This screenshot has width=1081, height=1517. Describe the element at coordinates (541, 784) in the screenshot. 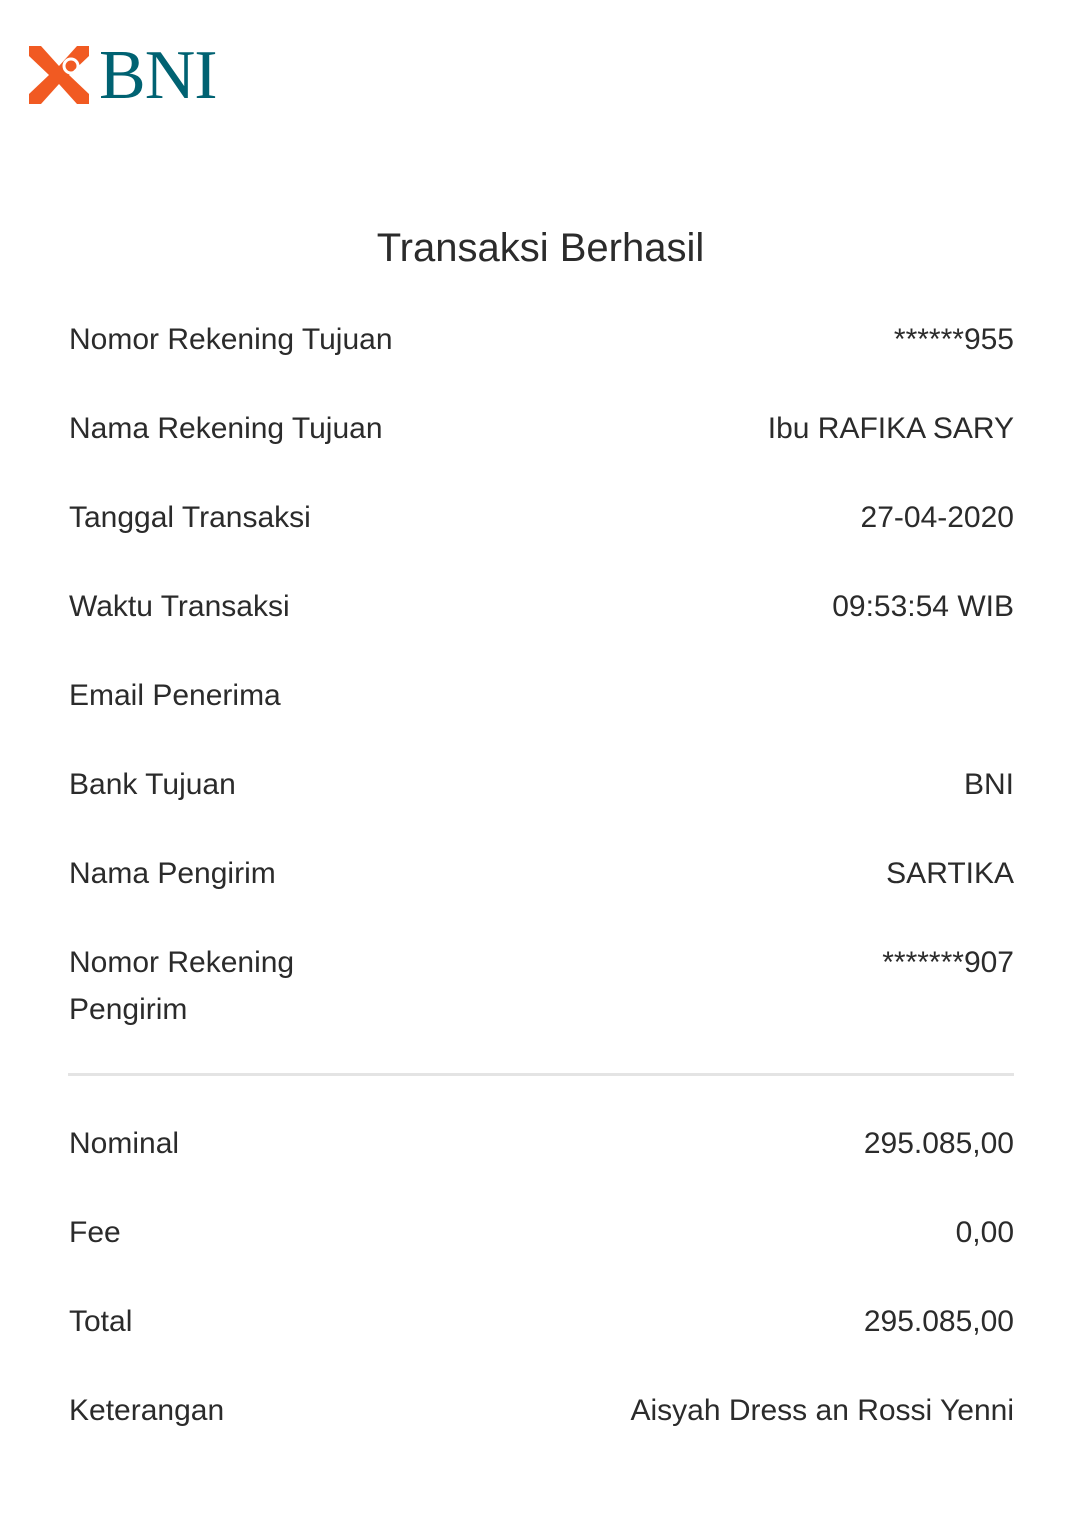

I see `detail-row-destination-bank: Bank Tujuan BNI` at that location.